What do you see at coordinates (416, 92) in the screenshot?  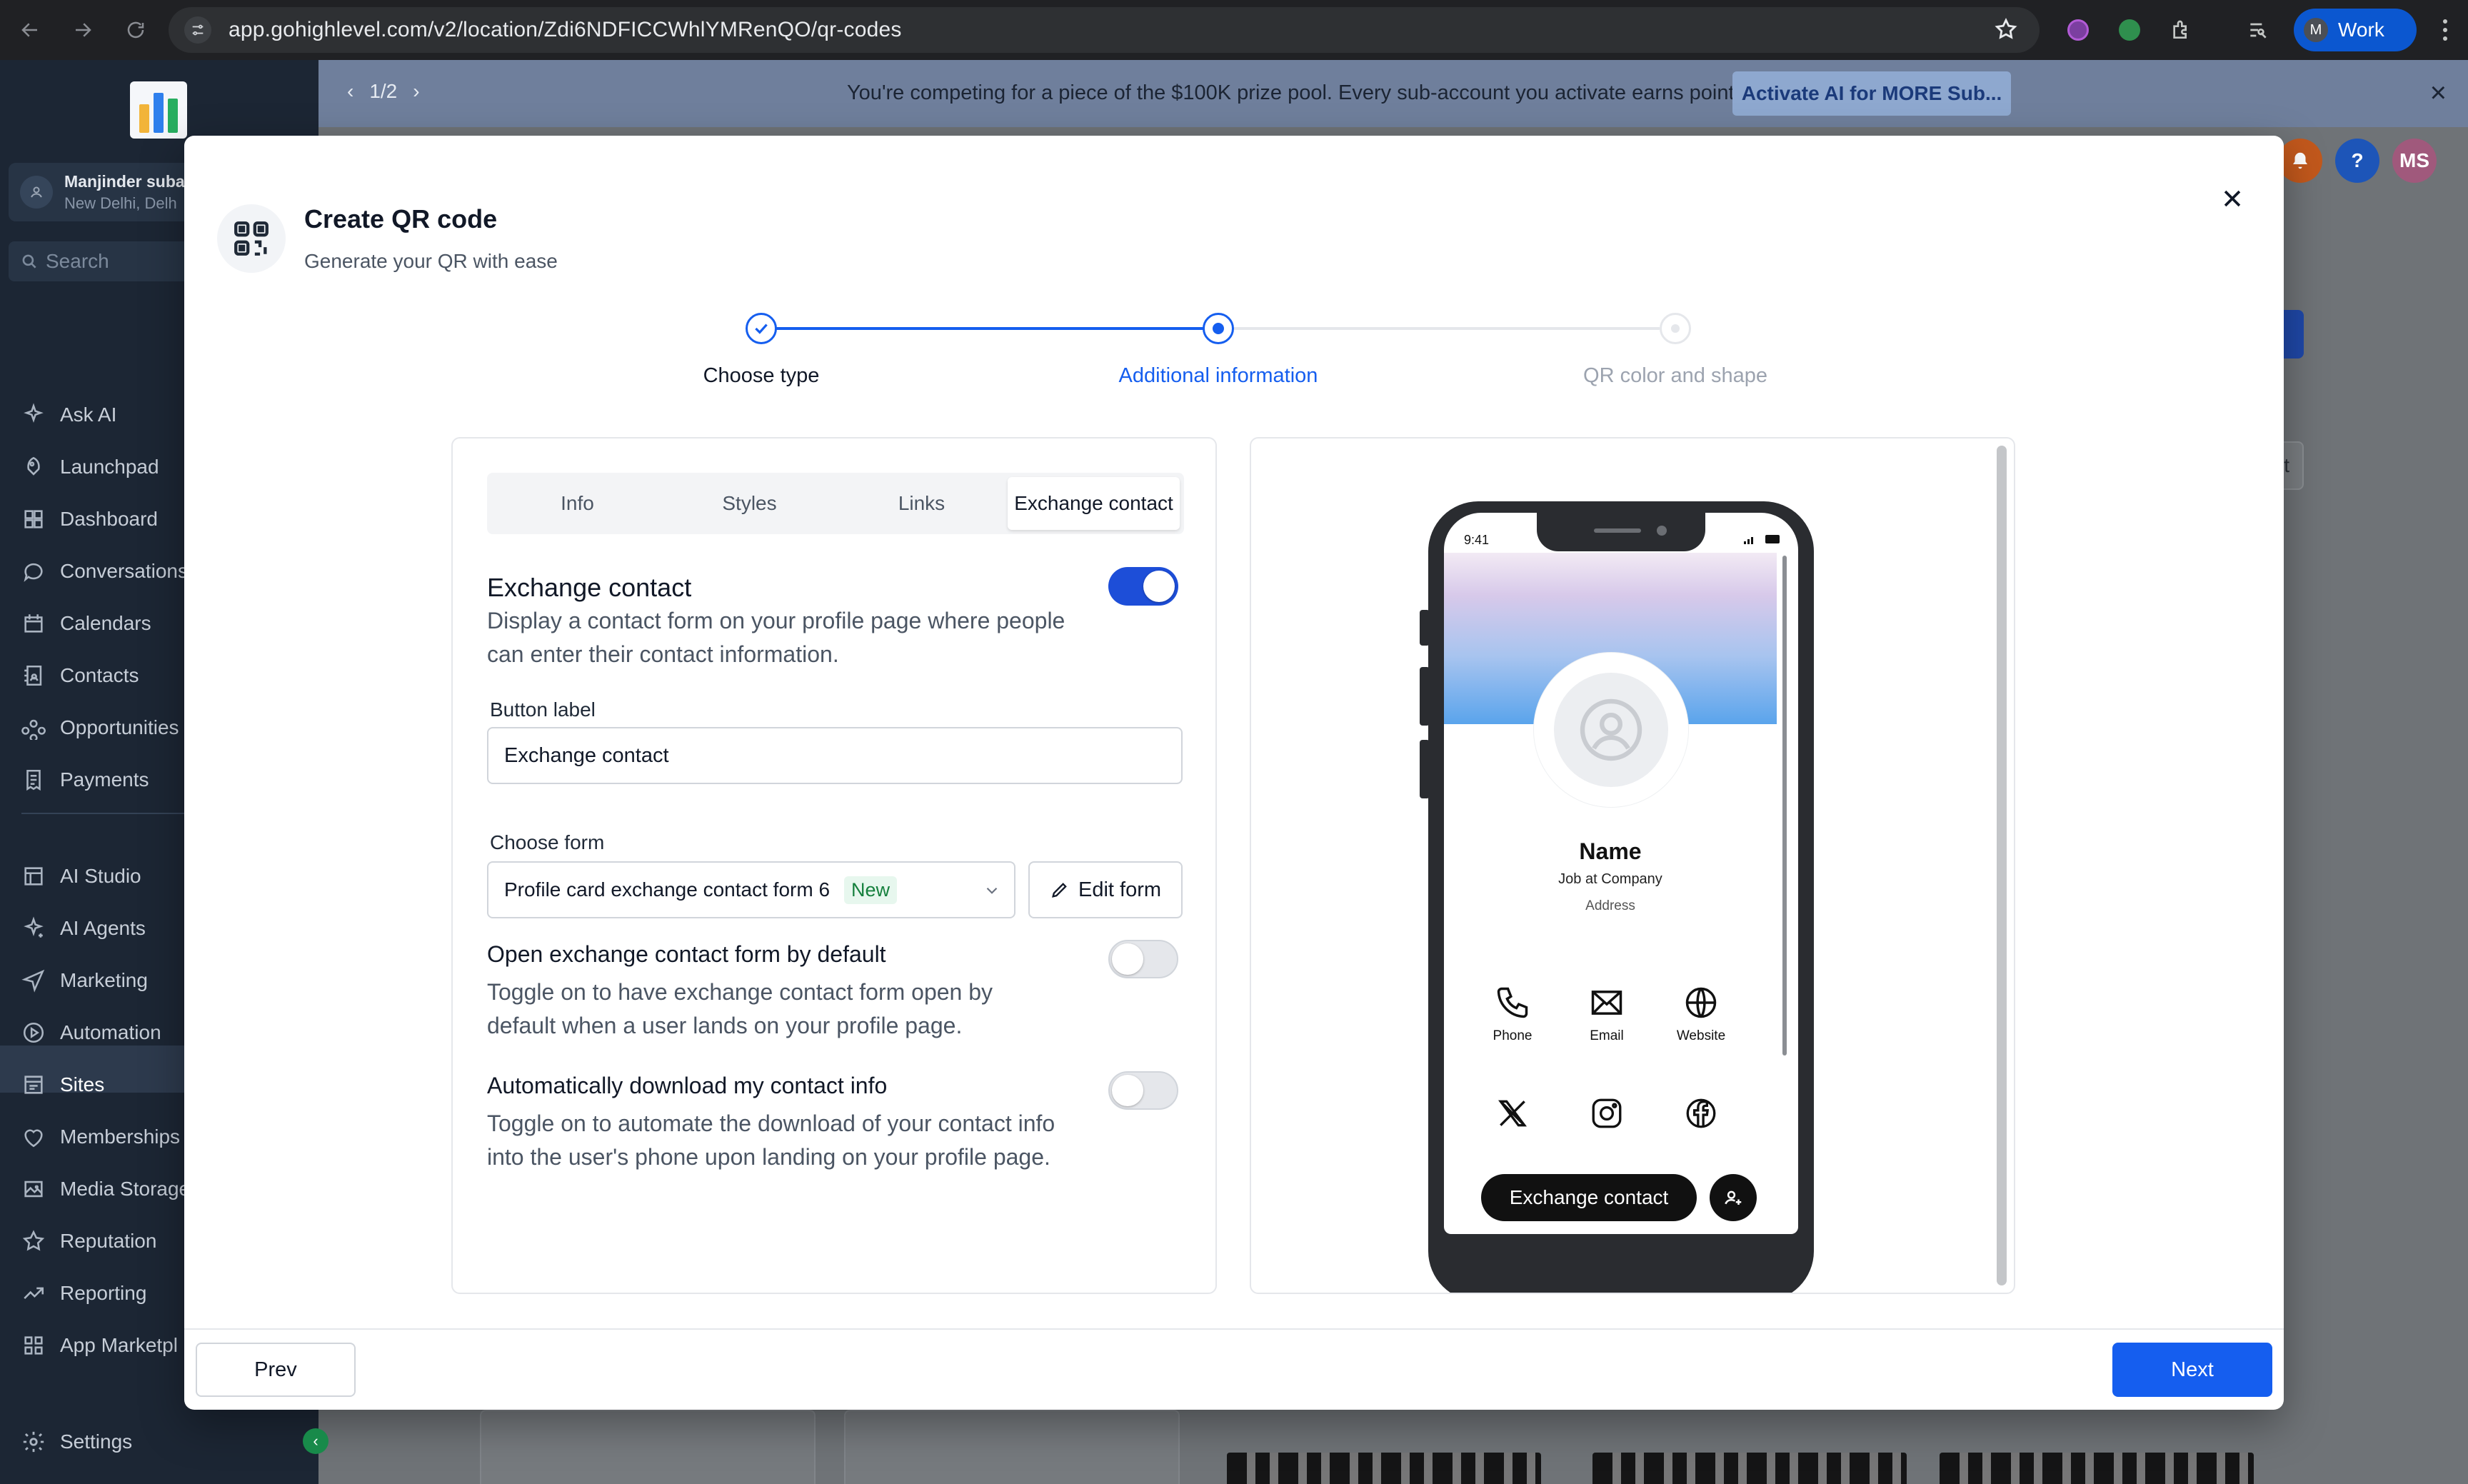 I see `chevron-right-icon: ›` at bounding box center [416, 92].